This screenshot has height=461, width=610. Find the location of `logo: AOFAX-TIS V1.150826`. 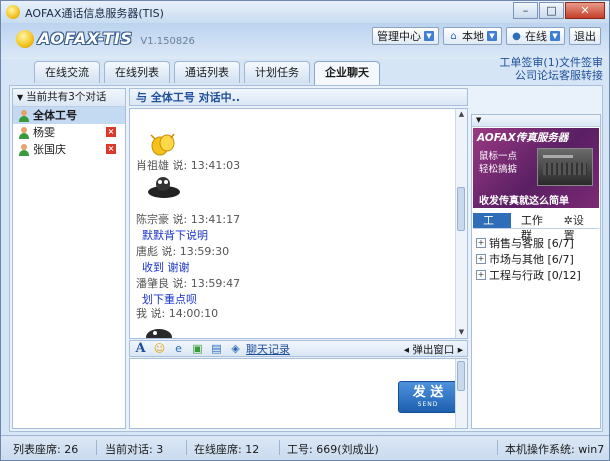

logo: AOFAX-TIS V1.150826 is located at coordinates (105, 38).